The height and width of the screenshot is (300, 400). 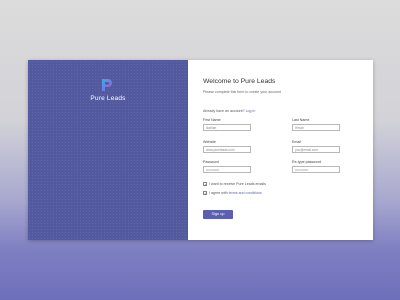 I want to click on retype-password-field: Re-type password ••••••••••••, so click(x=316, y=166).